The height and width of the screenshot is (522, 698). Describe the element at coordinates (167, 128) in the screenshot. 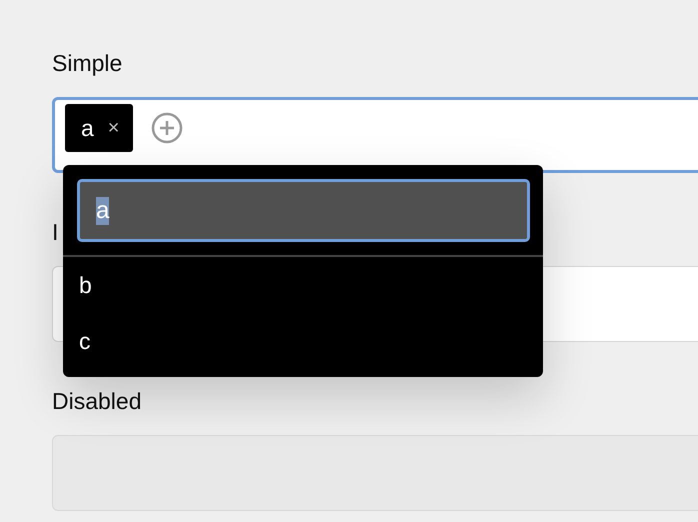

I see `add-icon` at that location.